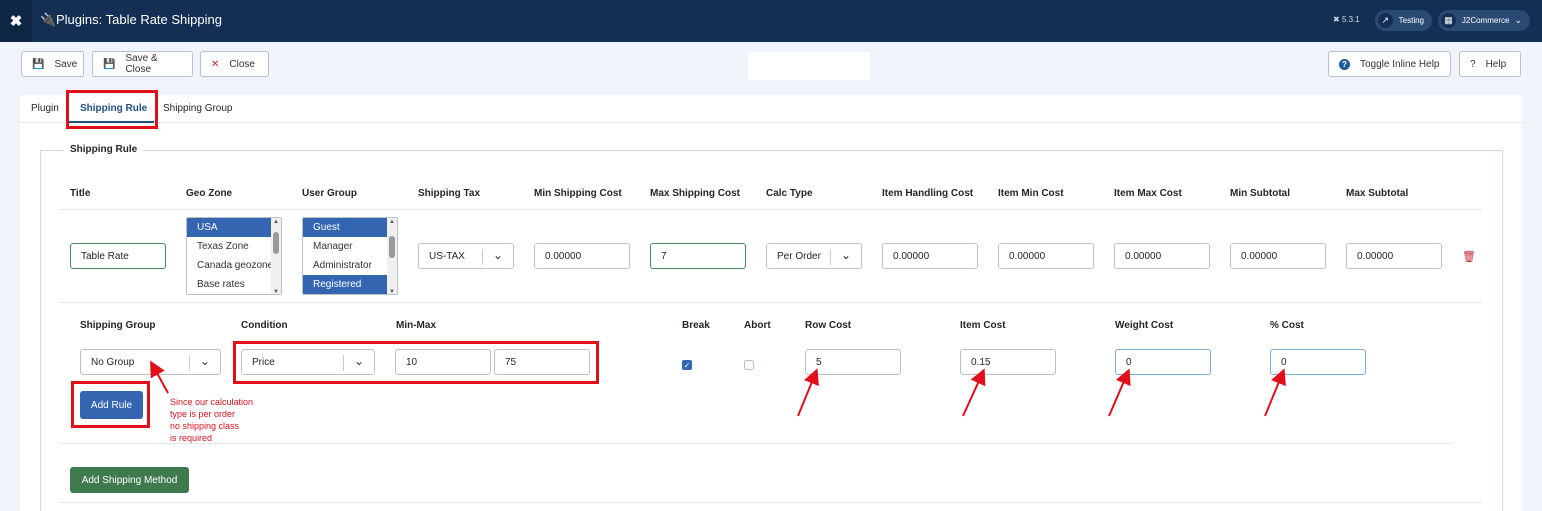 The height and width of the screenshot is (511, 1542). Describe the element at coordinates (447, 256) in the screenshot. I see `shipping-tax-value: US-TAX` at that location.